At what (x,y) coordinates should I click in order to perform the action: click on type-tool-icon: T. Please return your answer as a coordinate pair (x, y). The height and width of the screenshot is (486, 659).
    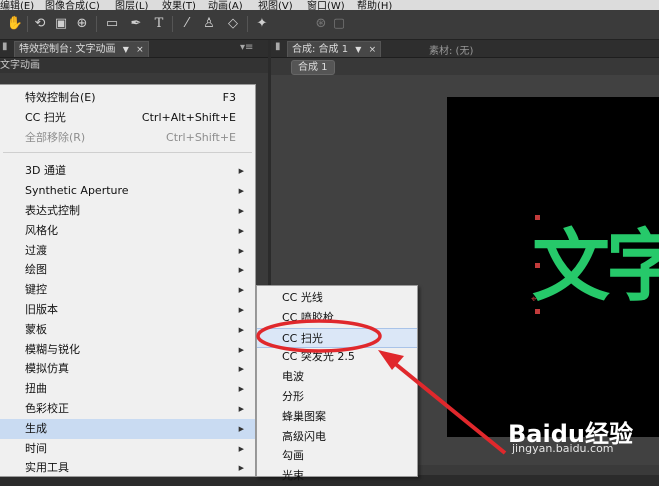
    Looking at the image, I should click on (159, 24).